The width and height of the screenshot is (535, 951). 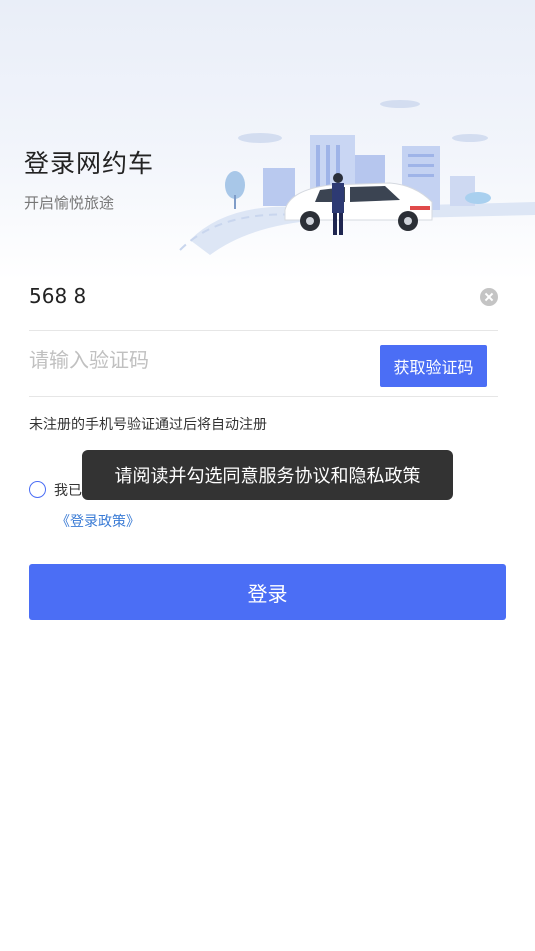 I want to click on page-subtitle: 开启愉悦旅途, so click(x=69, y=203).